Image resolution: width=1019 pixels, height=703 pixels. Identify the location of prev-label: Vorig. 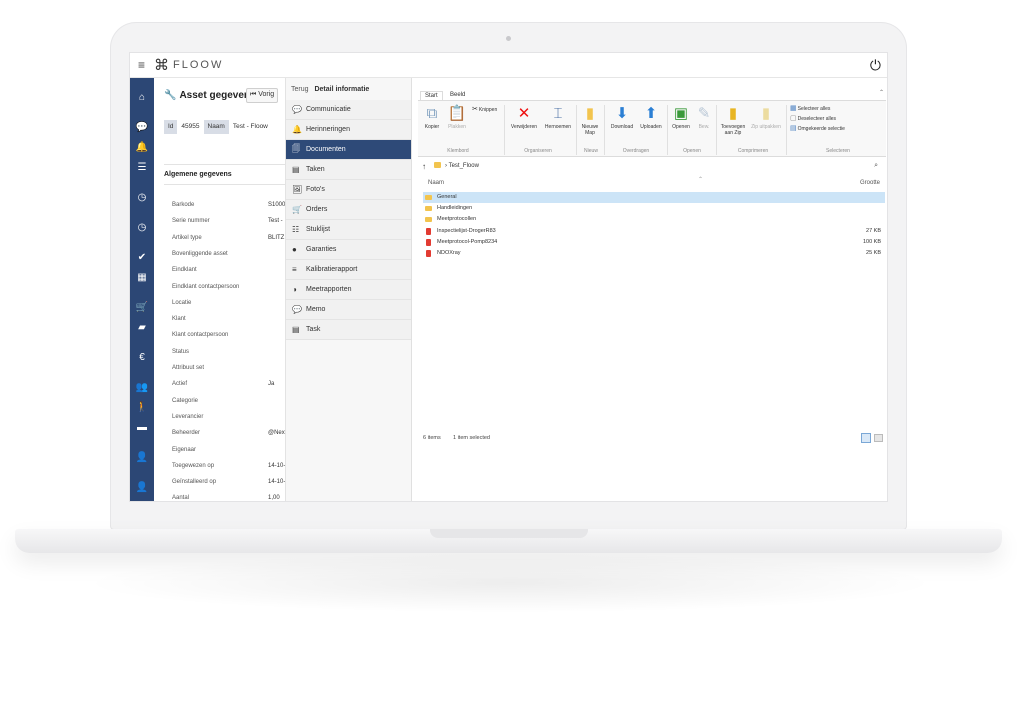
(266, 94).